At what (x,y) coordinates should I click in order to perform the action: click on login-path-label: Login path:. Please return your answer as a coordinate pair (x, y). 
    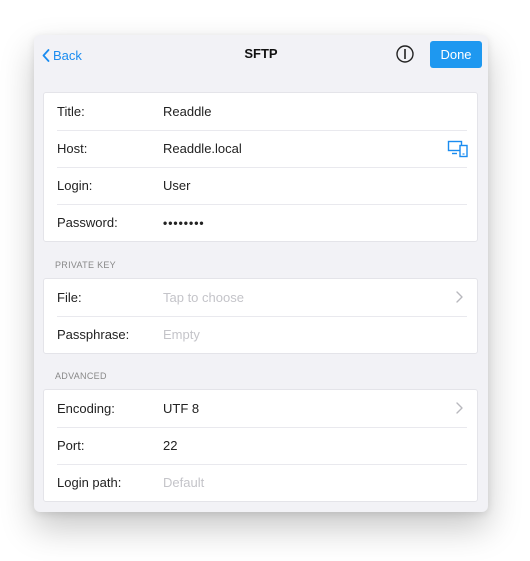
    Looking at the image, I should click on (89, 482).